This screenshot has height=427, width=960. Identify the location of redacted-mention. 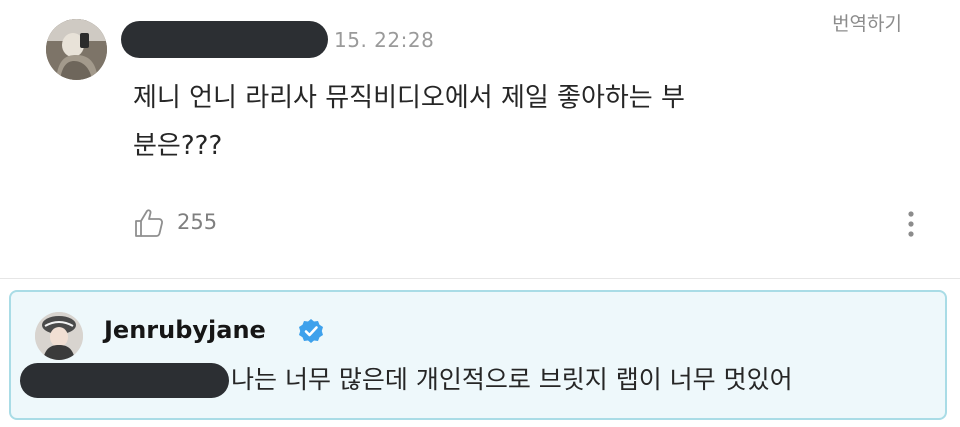
(124, 380).